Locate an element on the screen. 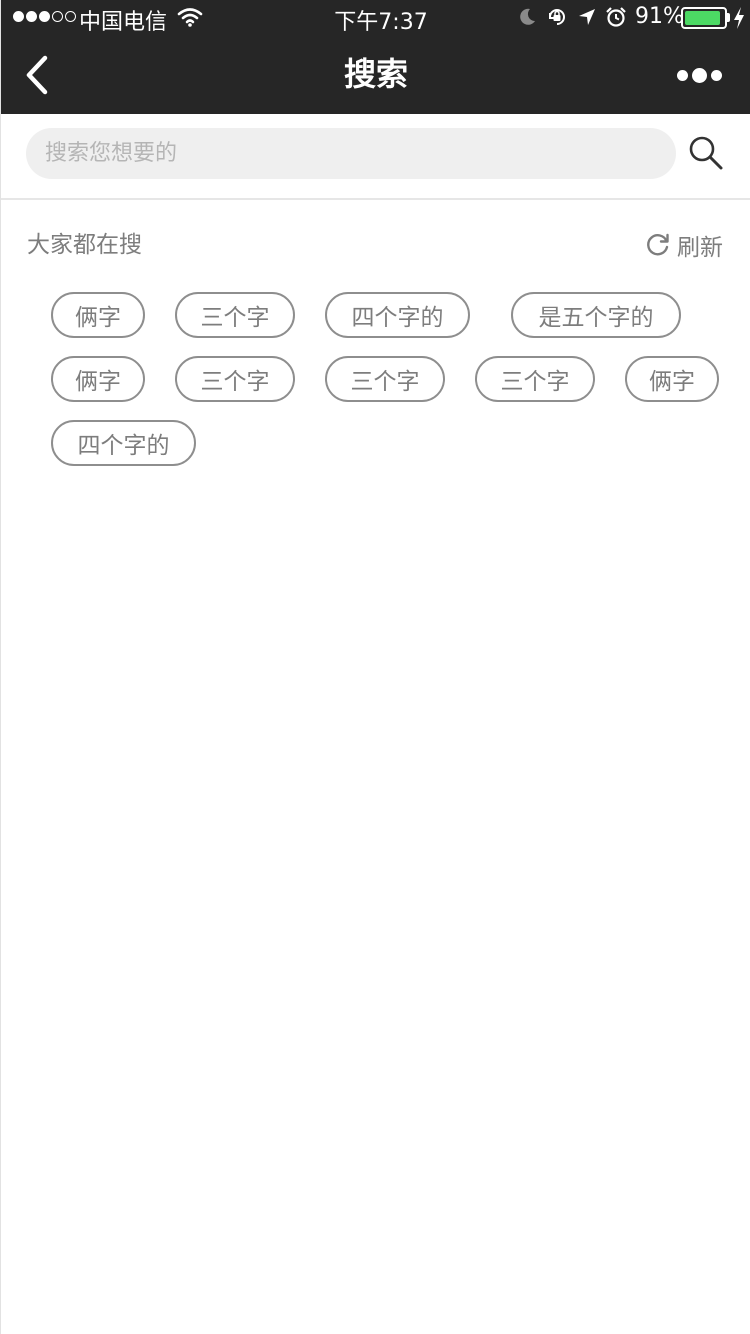 The width and height of the screenshot is (750, 1334). search-icon is located at coordinates (706, 153).